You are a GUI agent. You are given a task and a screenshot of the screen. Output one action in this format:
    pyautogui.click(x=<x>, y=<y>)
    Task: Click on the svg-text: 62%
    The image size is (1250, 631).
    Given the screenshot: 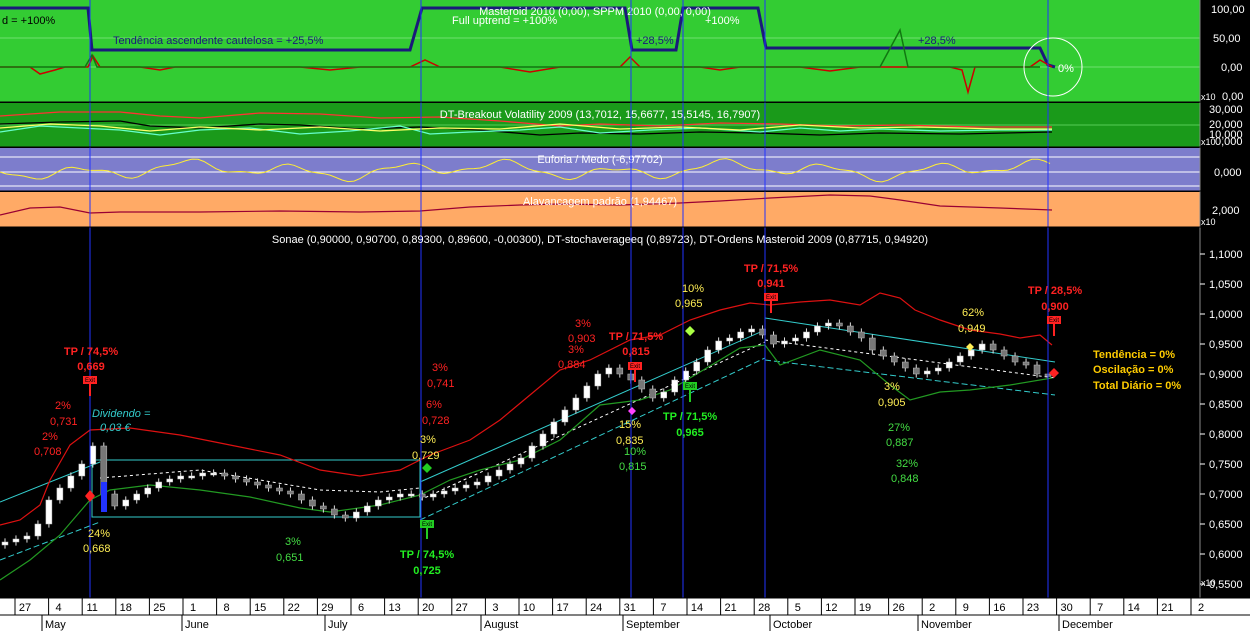 What is the action you would take?
    pyautogui.click(x=973, y=313)
    